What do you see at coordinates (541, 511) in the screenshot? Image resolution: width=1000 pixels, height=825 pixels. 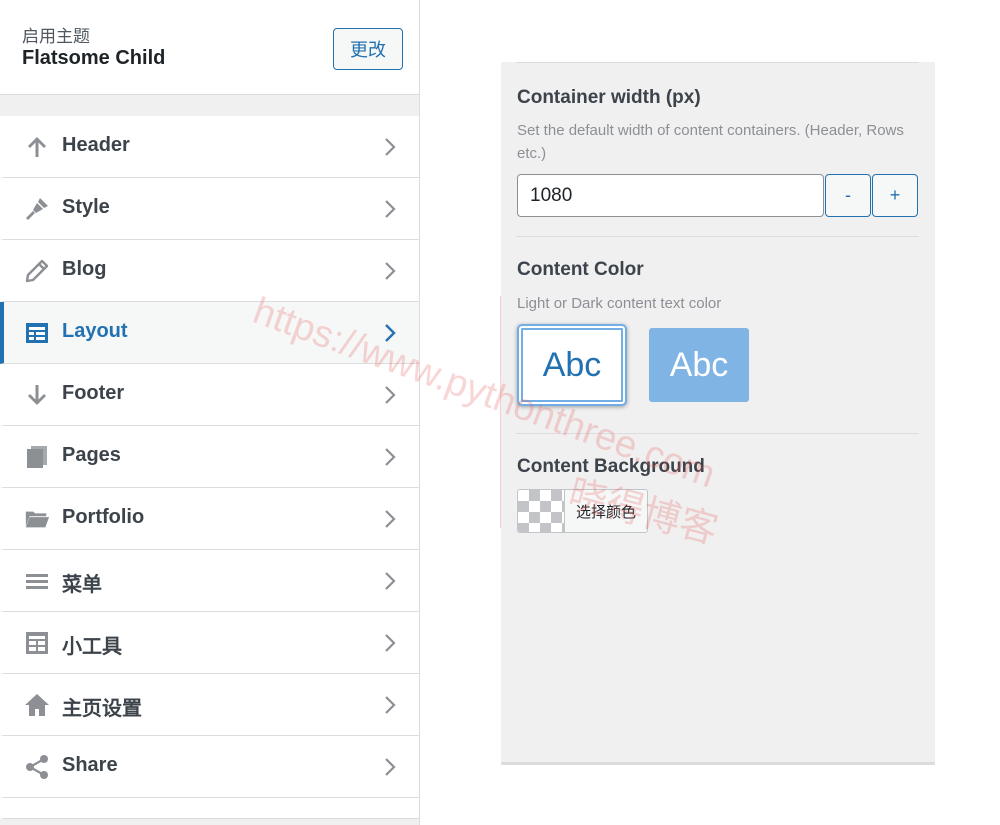 I see `transparent-swatch` at bounding box center [541, 511].